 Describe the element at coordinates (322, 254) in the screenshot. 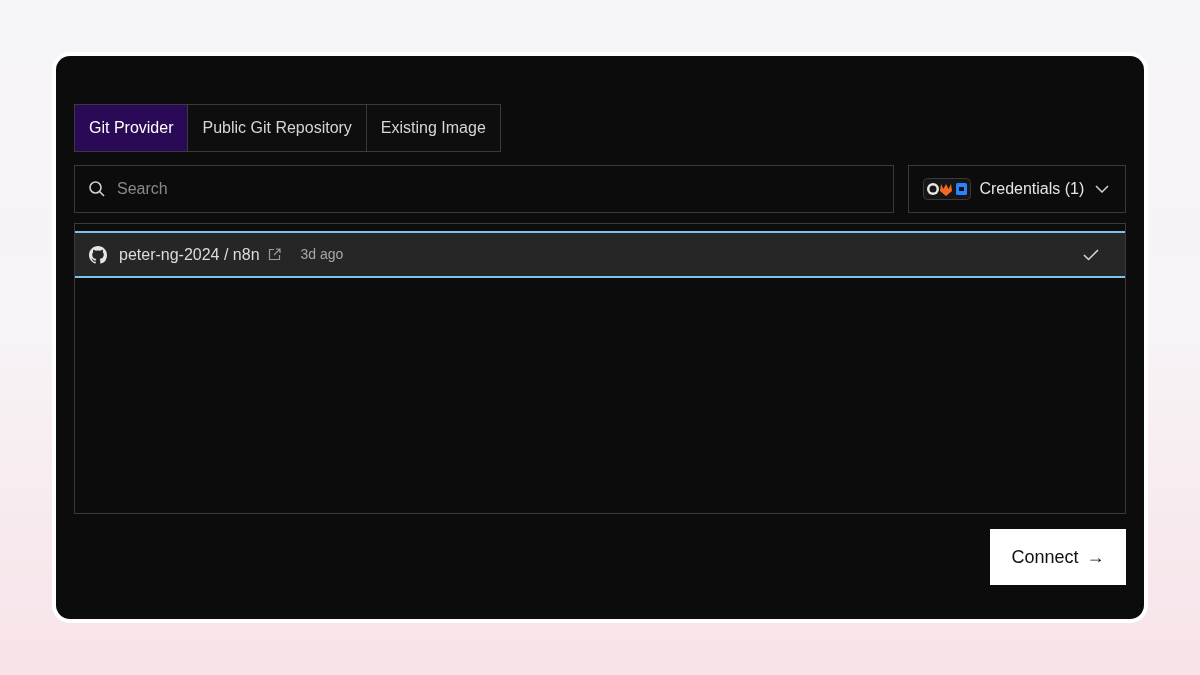

I see `updated-time: 3d ago` at that location.